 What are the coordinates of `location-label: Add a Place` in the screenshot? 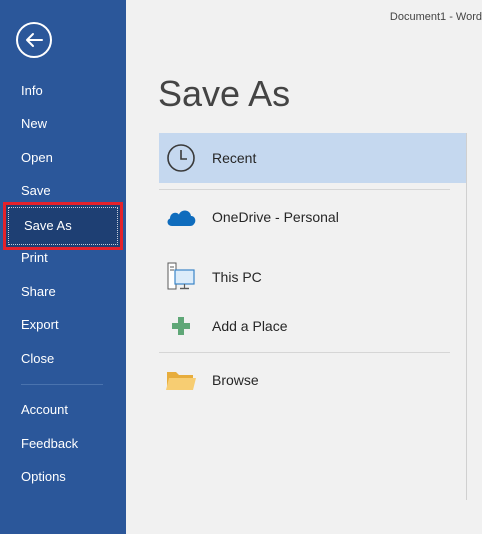 It's located at (250, 326).